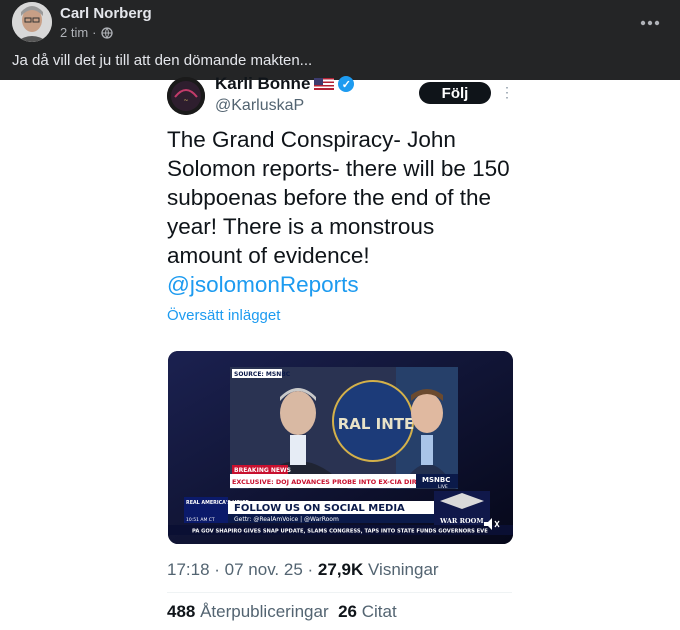  I want to click on tweet-stats: 488 Återpubliceringar 26 Citat, so click(282, 612).